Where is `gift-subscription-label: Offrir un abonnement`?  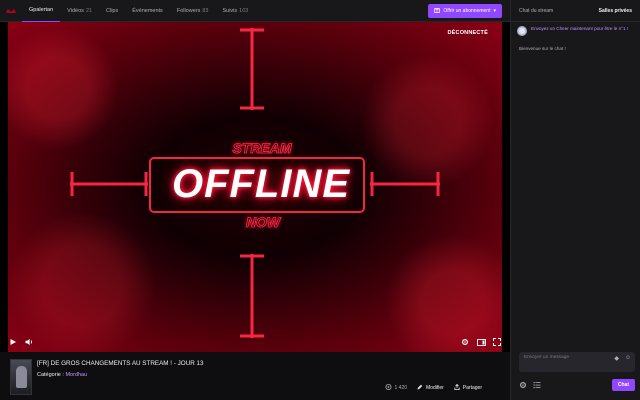 gift-subscription-label: Offrir un abonnement is located at coordinates (467, 11).